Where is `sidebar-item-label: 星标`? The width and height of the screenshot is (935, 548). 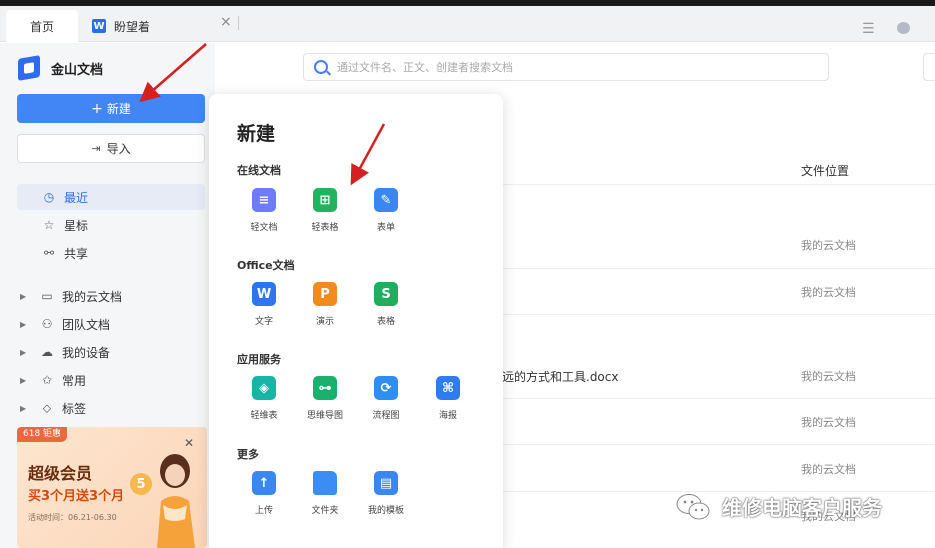 sidebar-item-label: 星标 is located at coordinates (76, 225).